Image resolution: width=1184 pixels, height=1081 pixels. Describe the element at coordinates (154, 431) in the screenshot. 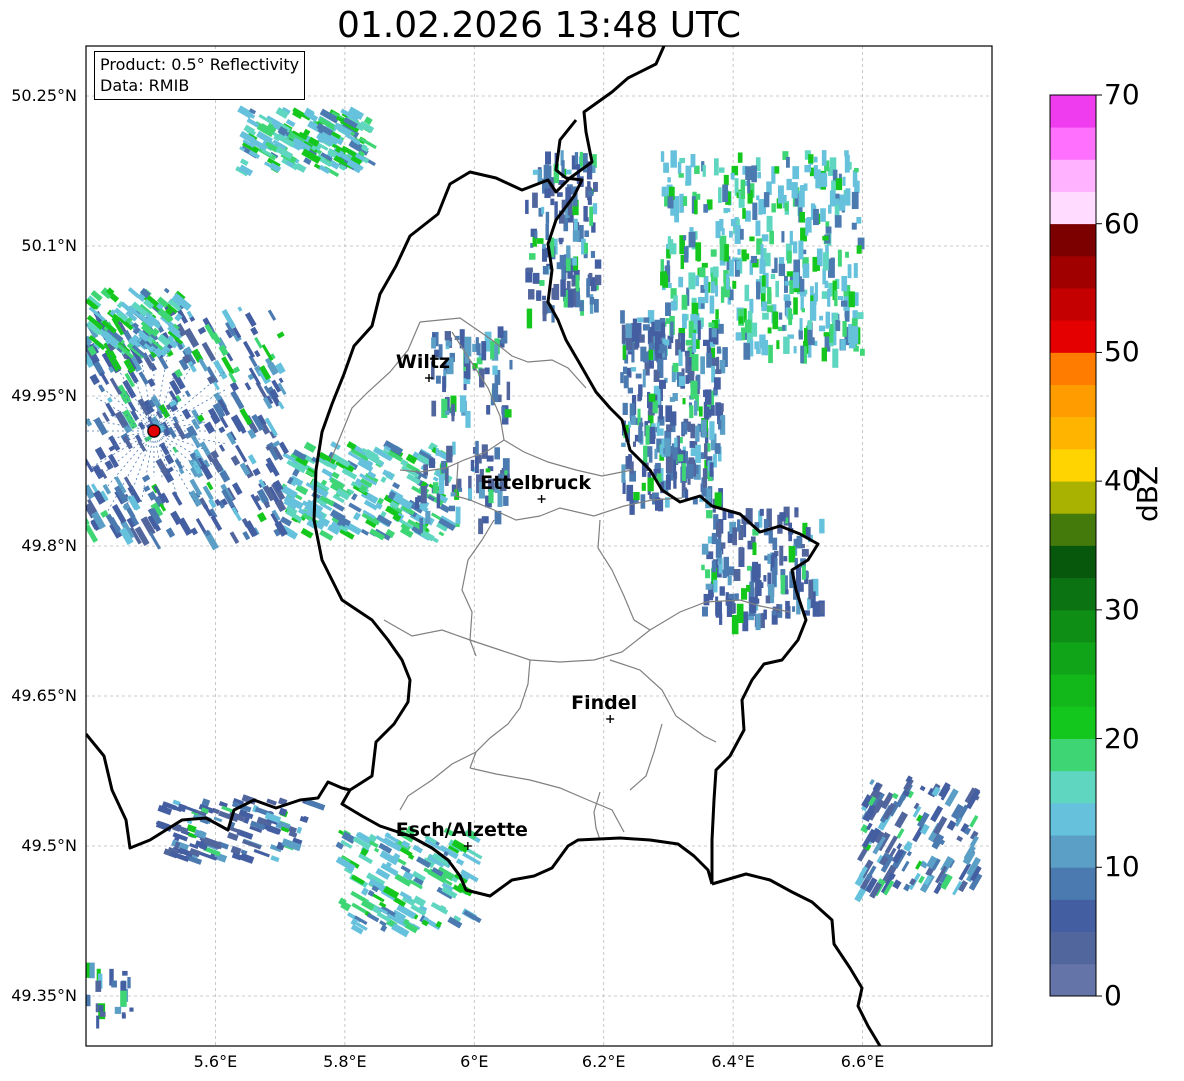

I see `radar-site-marker` at that location.